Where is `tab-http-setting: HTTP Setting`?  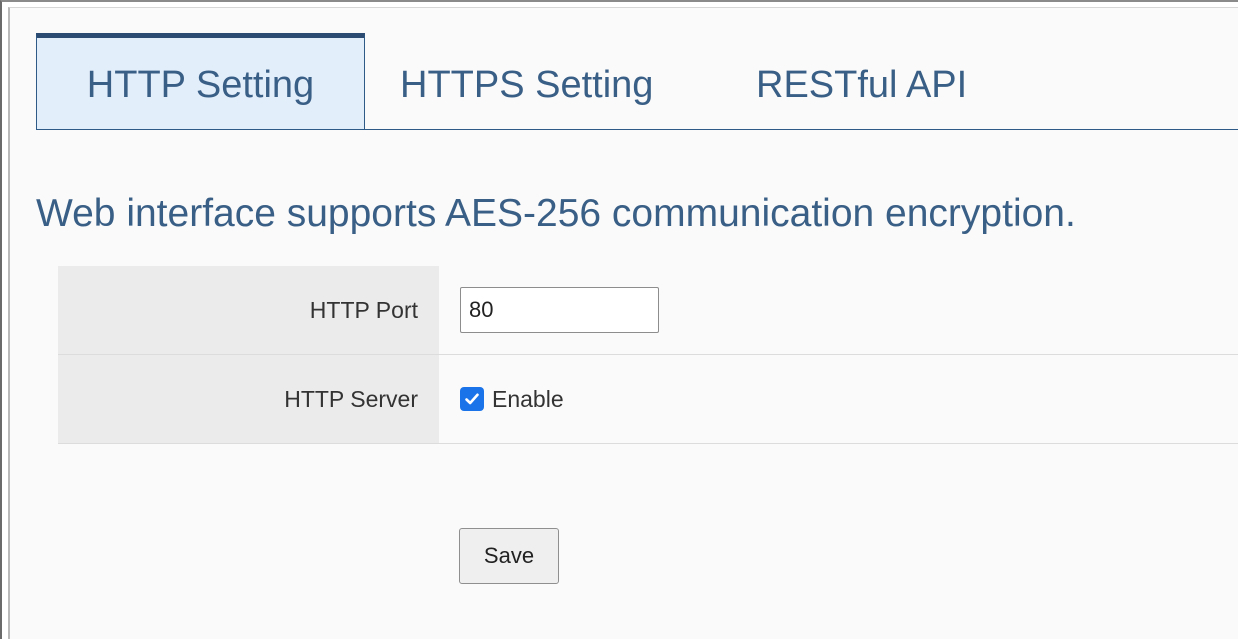 tab-http-setting: HTTP Setting is located at coordinates (200, 81).